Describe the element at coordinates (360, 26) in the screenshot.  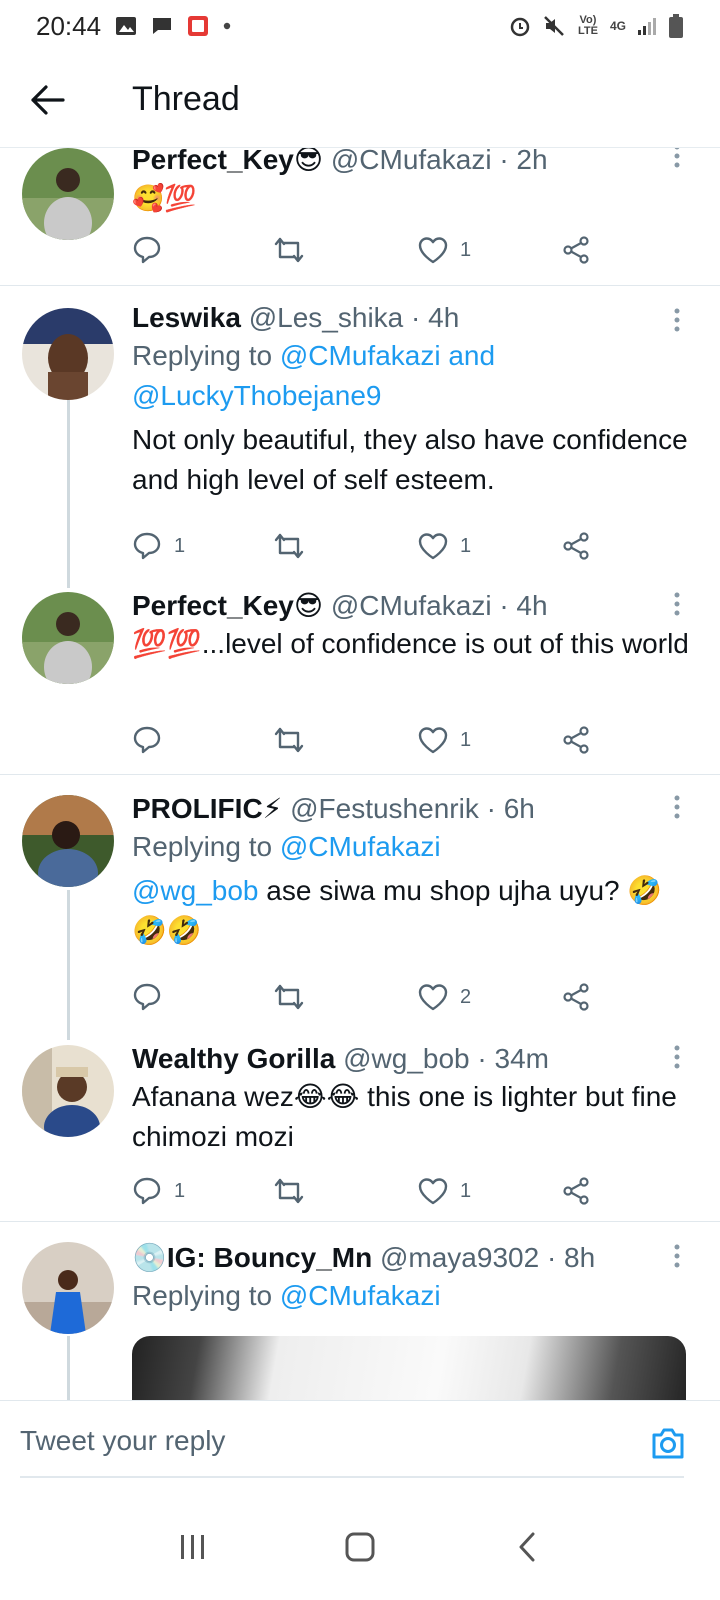
I see `status-bar: 20:44 Vo) LTE 4G` at that location.